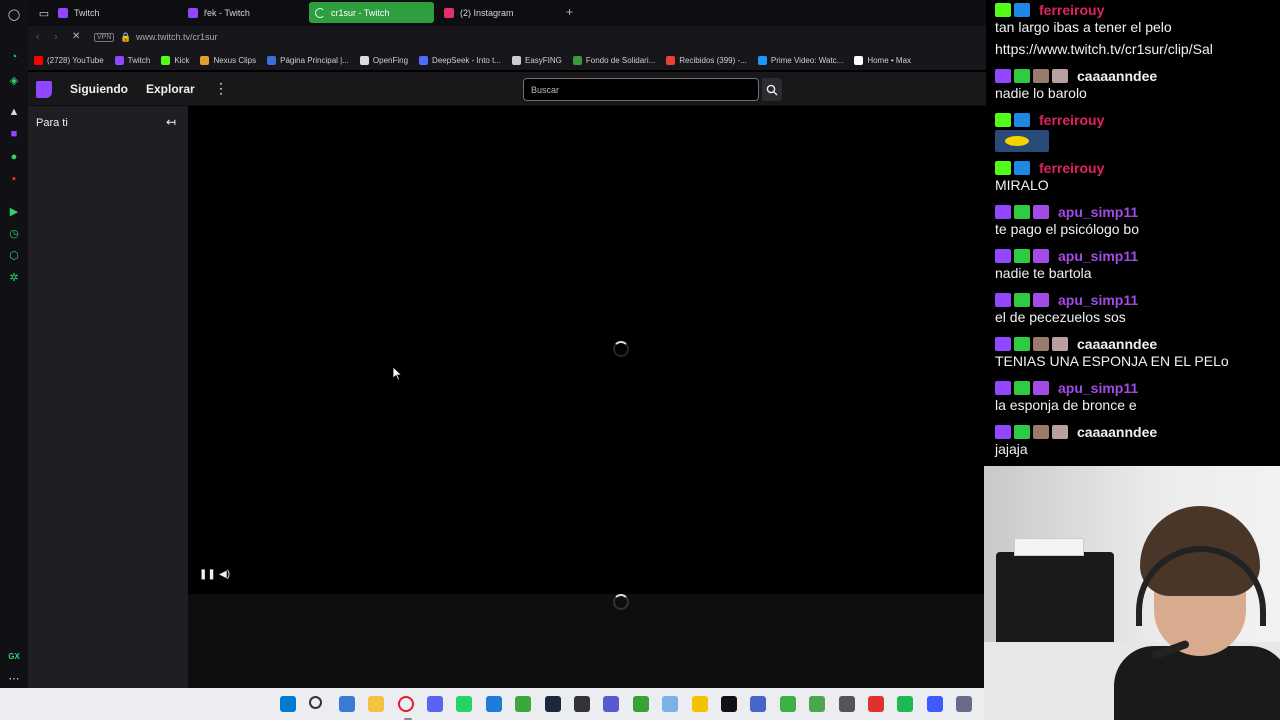  What do you see at coordinates (125, 37) in the screenshot?
I see `lock-icon: 🔒` at bounding box center [125, 37].